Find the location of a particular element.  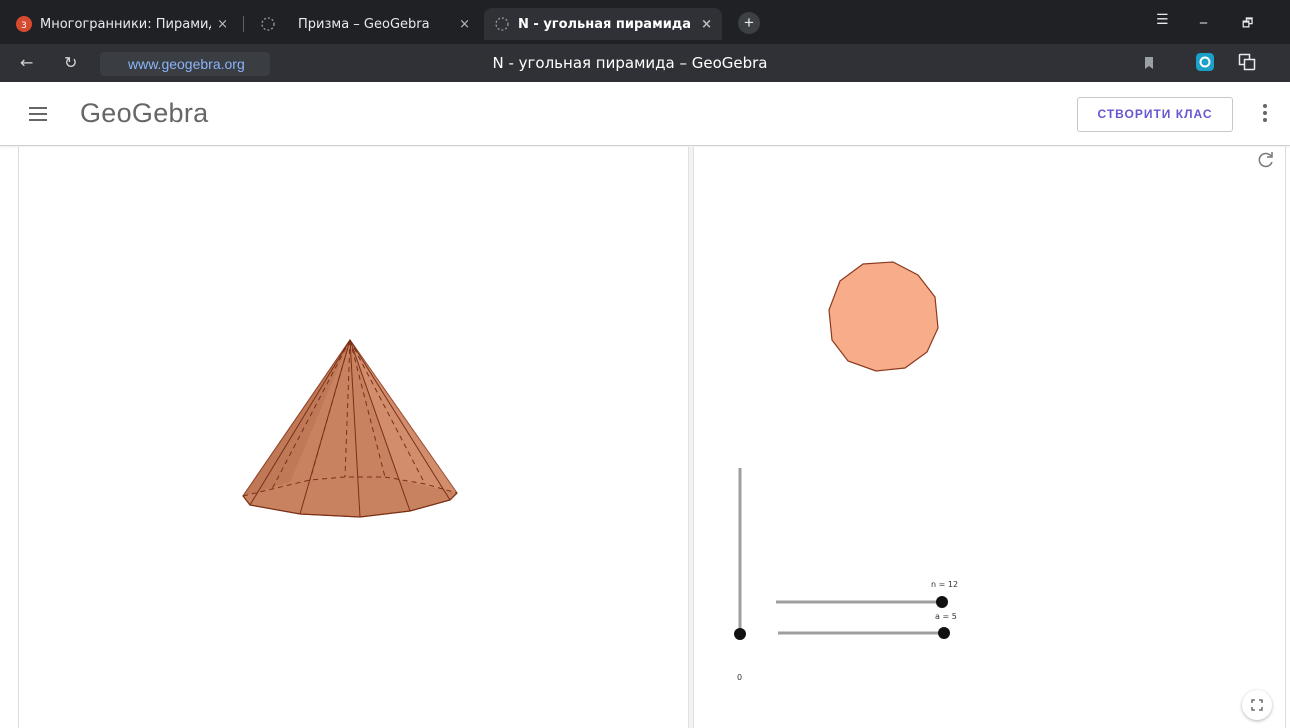

fullscreen-icon is located at coordinates (1257, 705).